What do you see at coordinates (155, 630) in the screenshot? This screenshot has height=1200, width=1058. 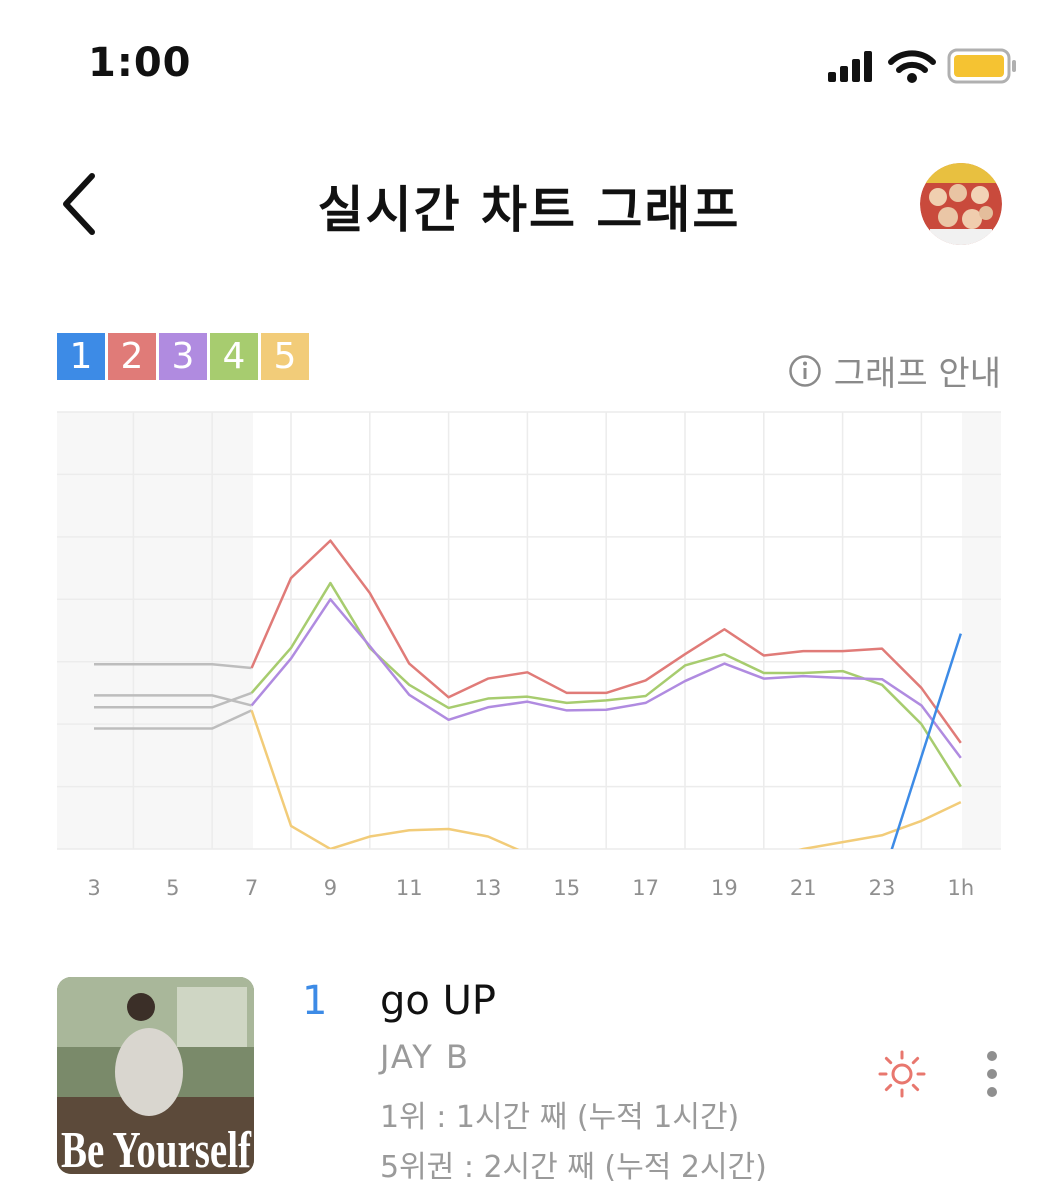 I see `past-region-shade` at bounding box center [155, 630].